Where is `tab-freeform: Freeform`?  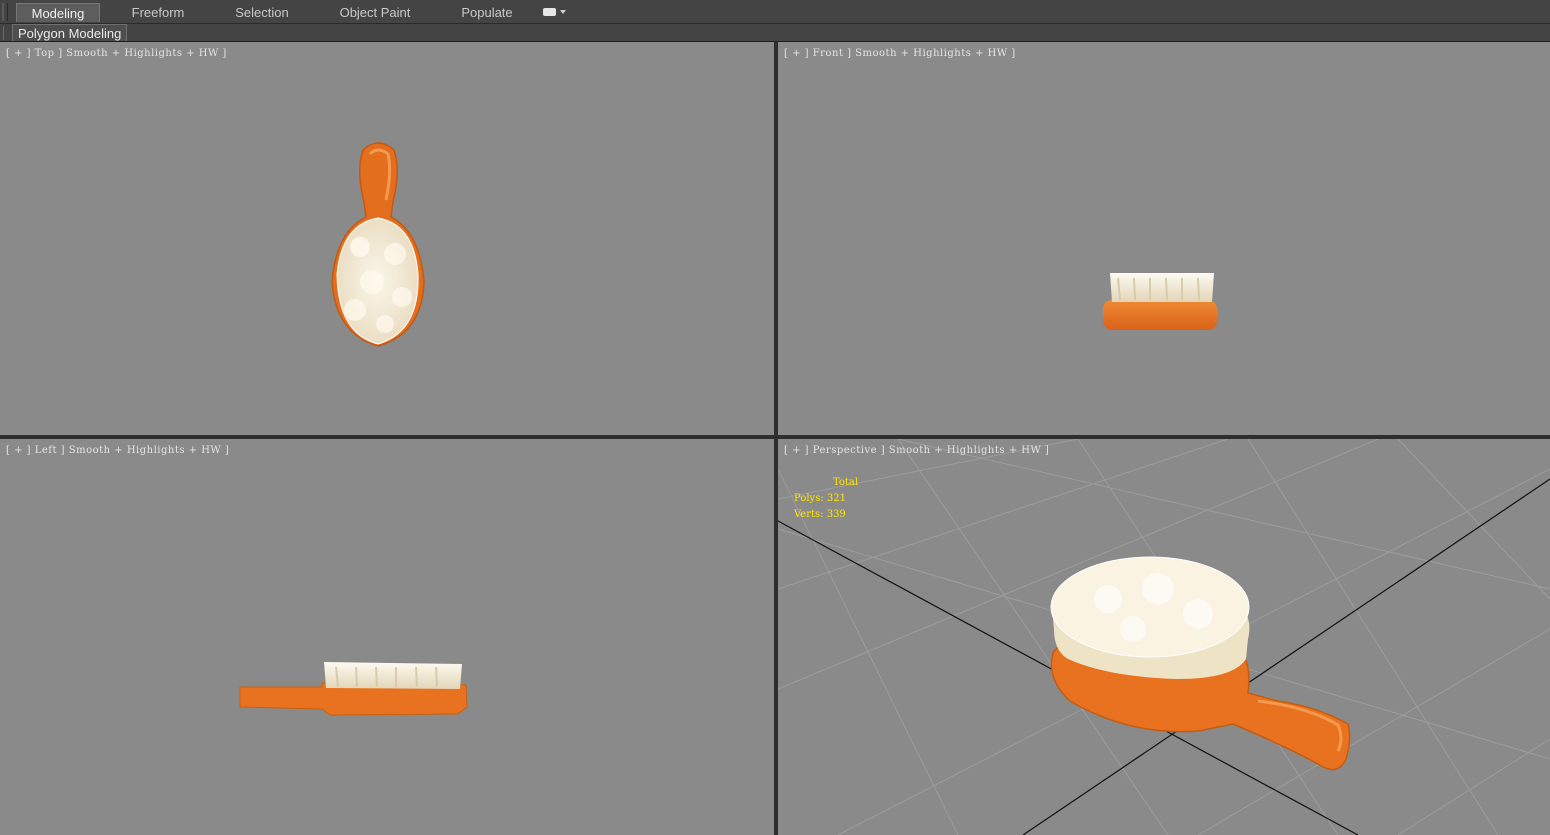 tab-freeform: Freeform is located at coordinates (158, 12).